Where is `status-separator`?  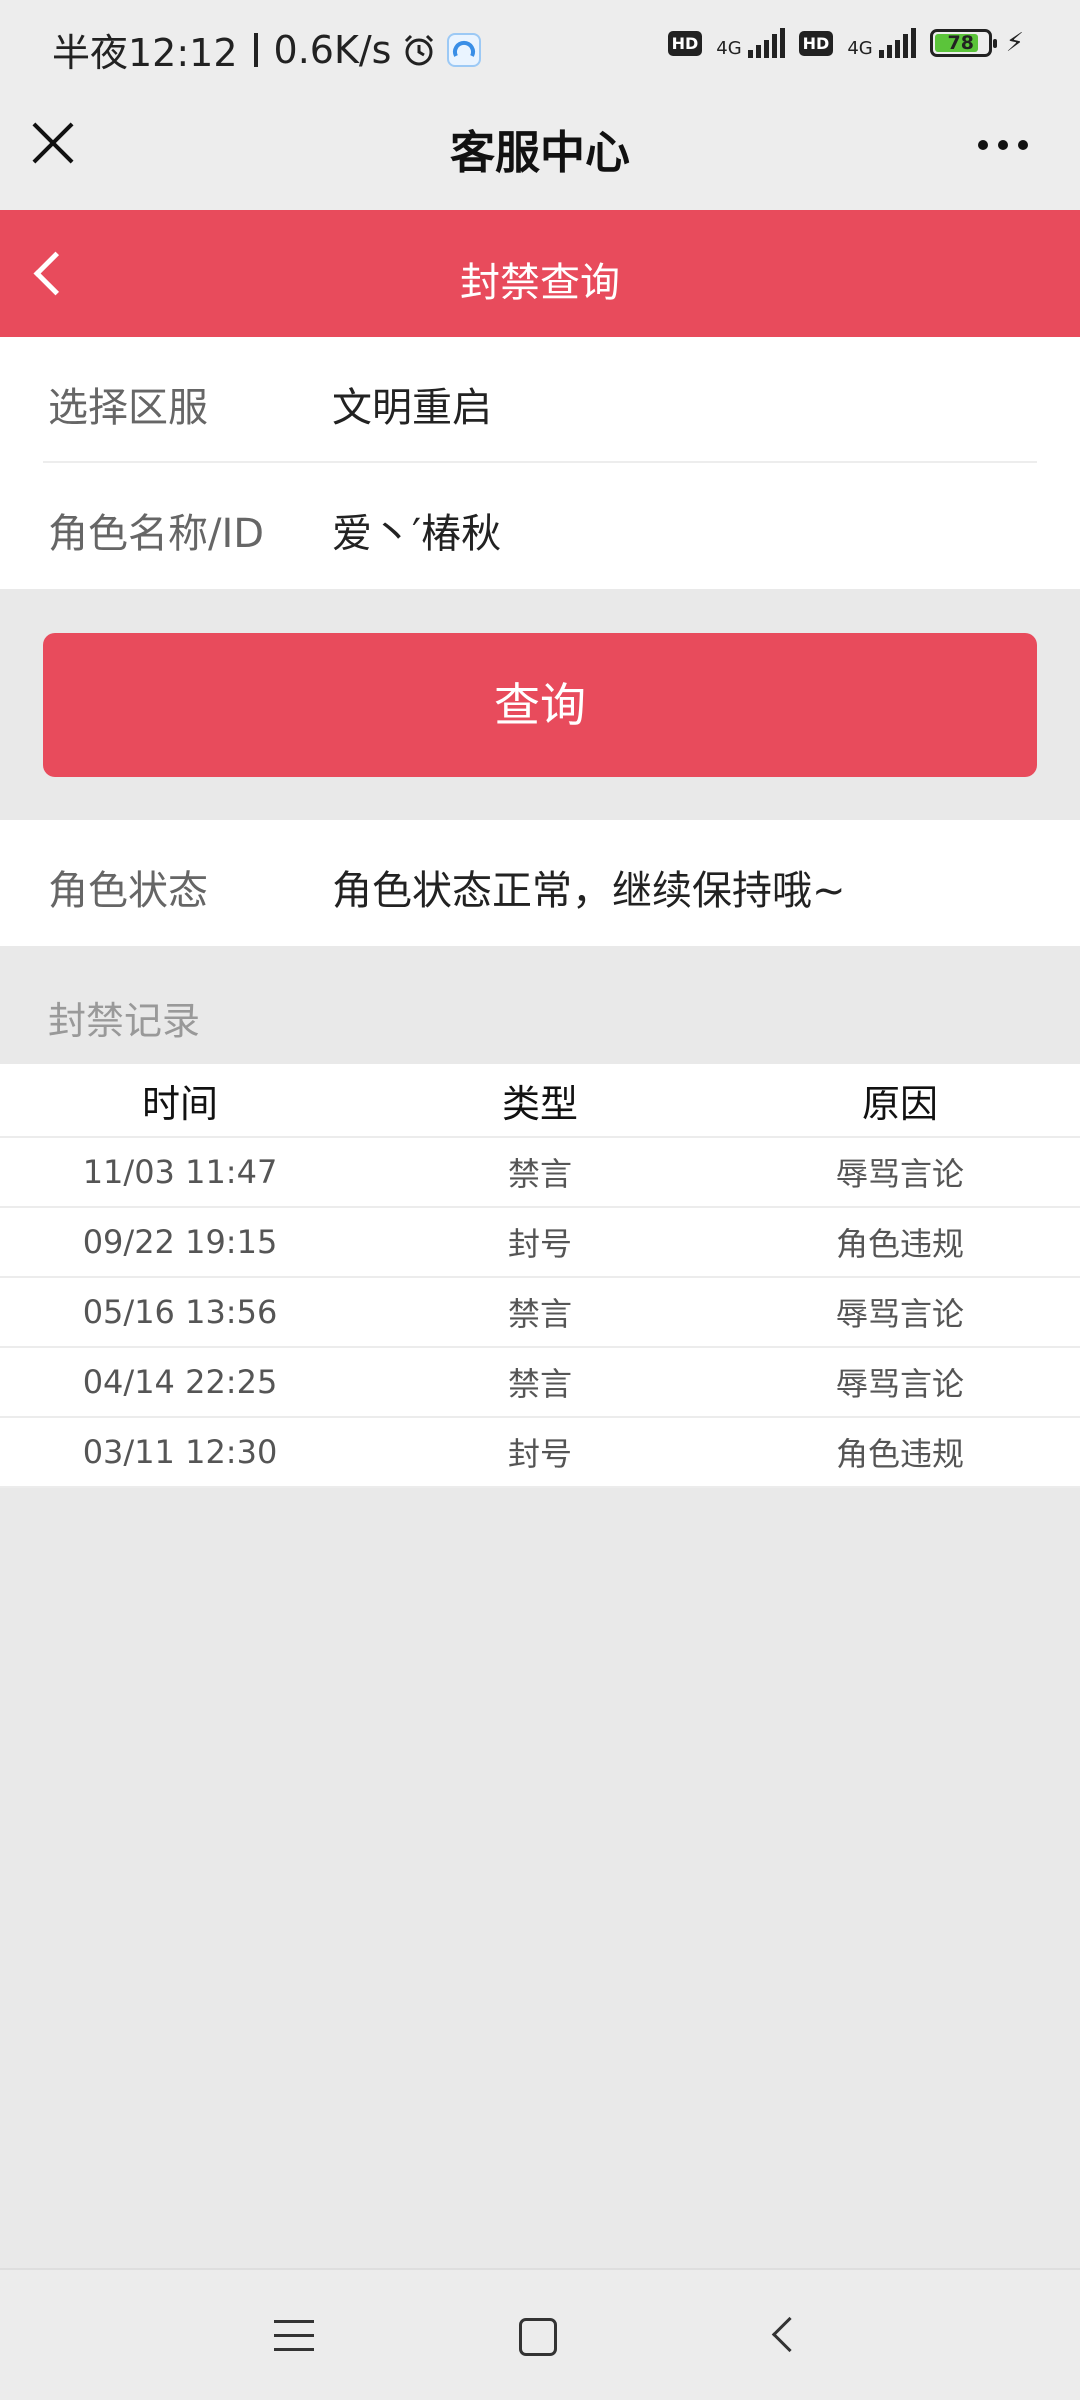
status-separator is located at coordinates (255, 49).